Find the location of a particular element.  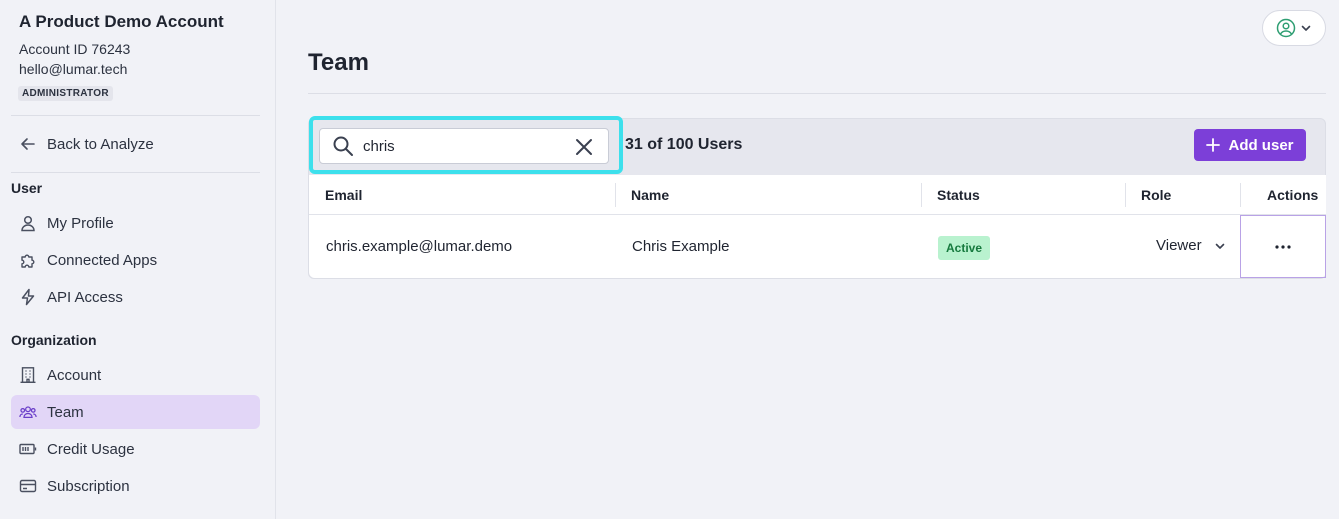

account-id: Account ID 76243 is located at coordinates (75, 49).